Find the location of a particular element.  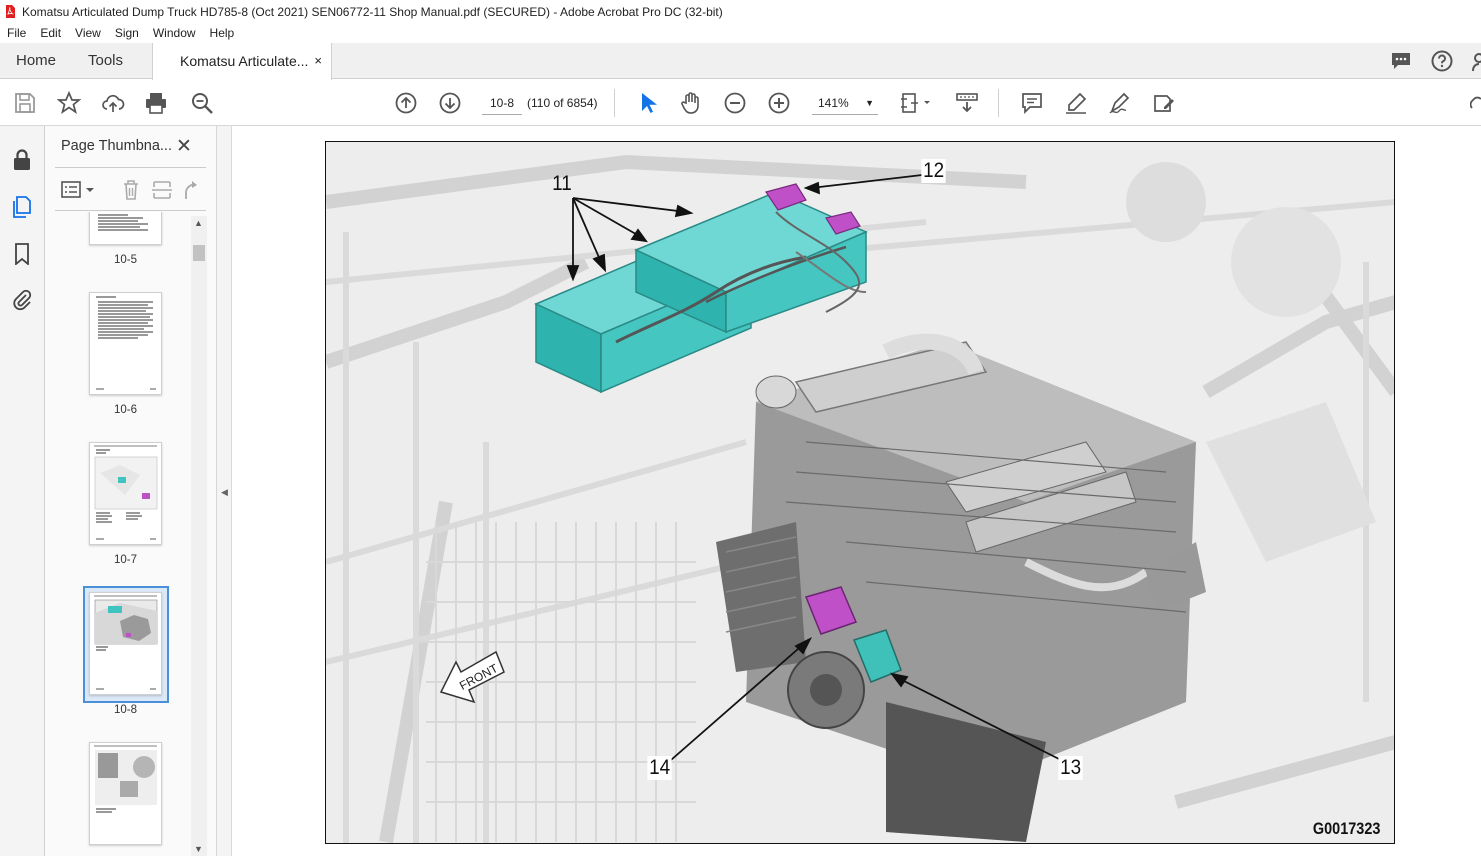

print-icon is located at coordinates (156, 103).